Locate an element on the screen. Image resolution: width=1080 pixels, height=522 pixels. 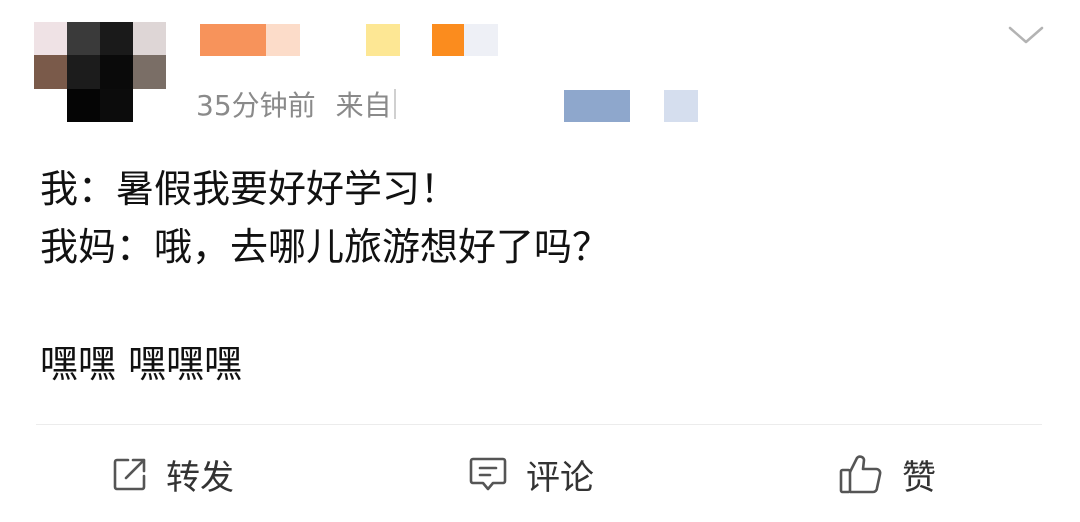
like-button: 赞 is located at coordinates (887, 474).